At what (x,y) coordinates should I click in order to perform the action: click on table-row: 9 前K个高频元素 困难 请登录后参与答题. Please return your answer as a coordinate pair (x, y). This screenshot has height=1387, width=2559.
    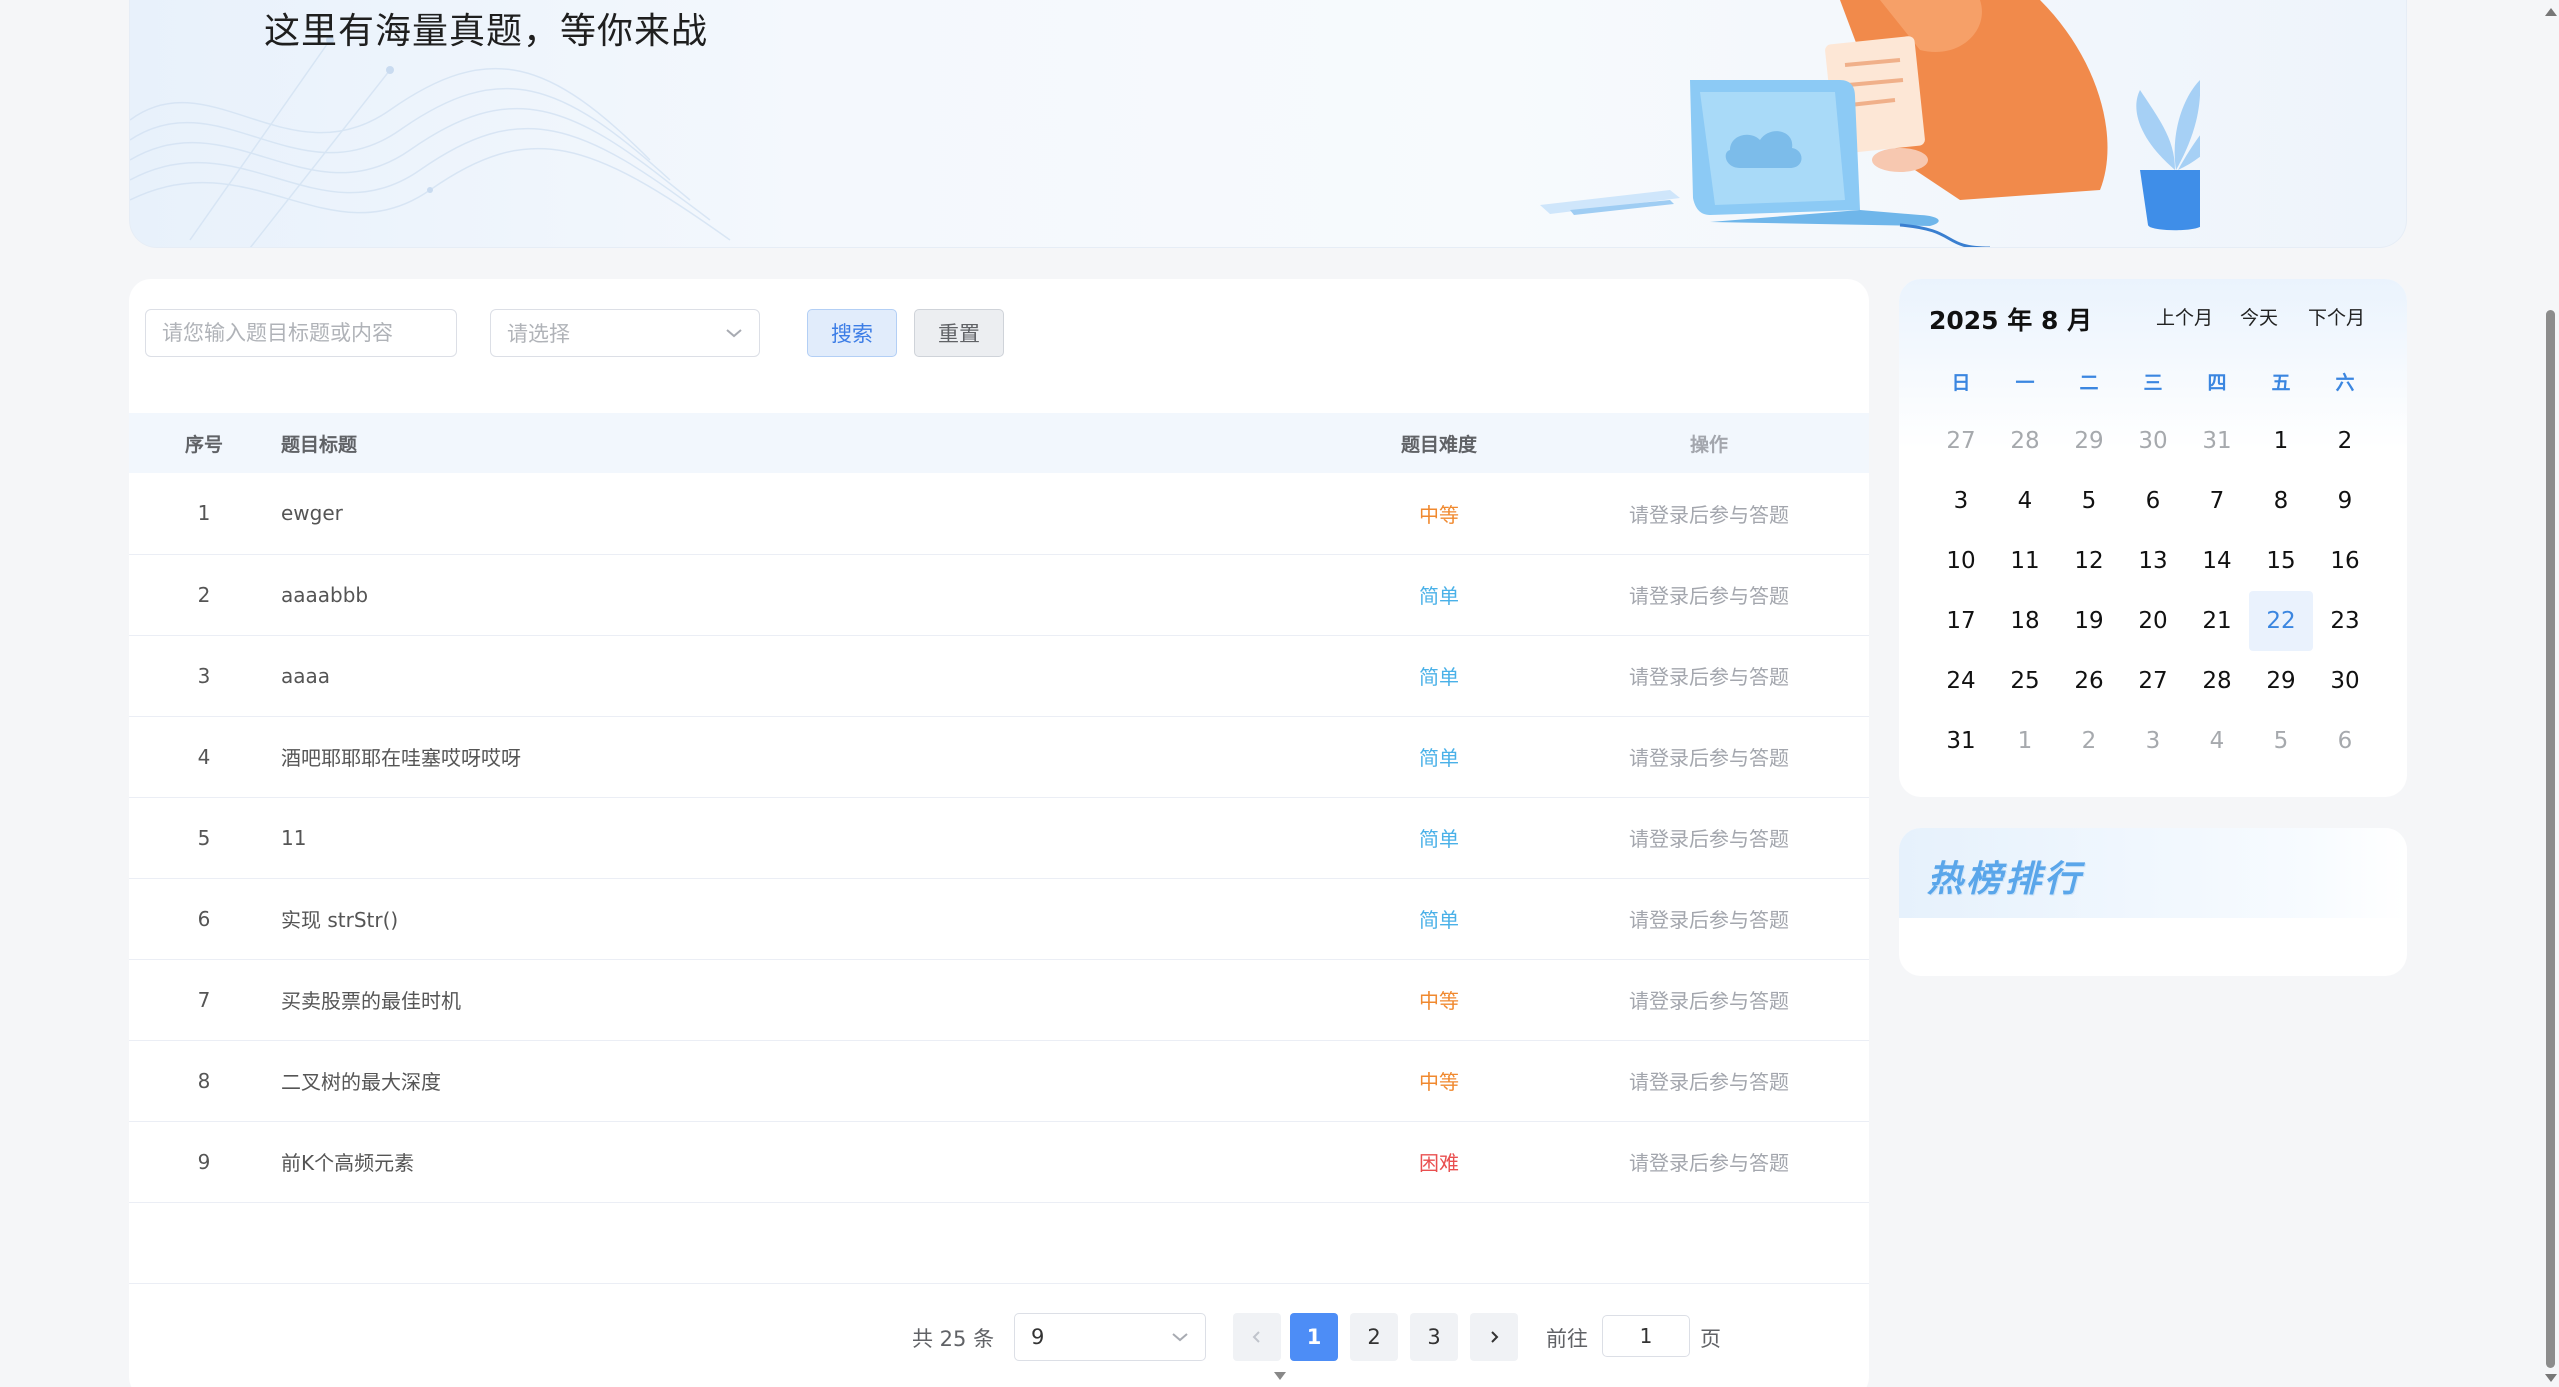
    Looking at the image, I should click on (999, 1161).